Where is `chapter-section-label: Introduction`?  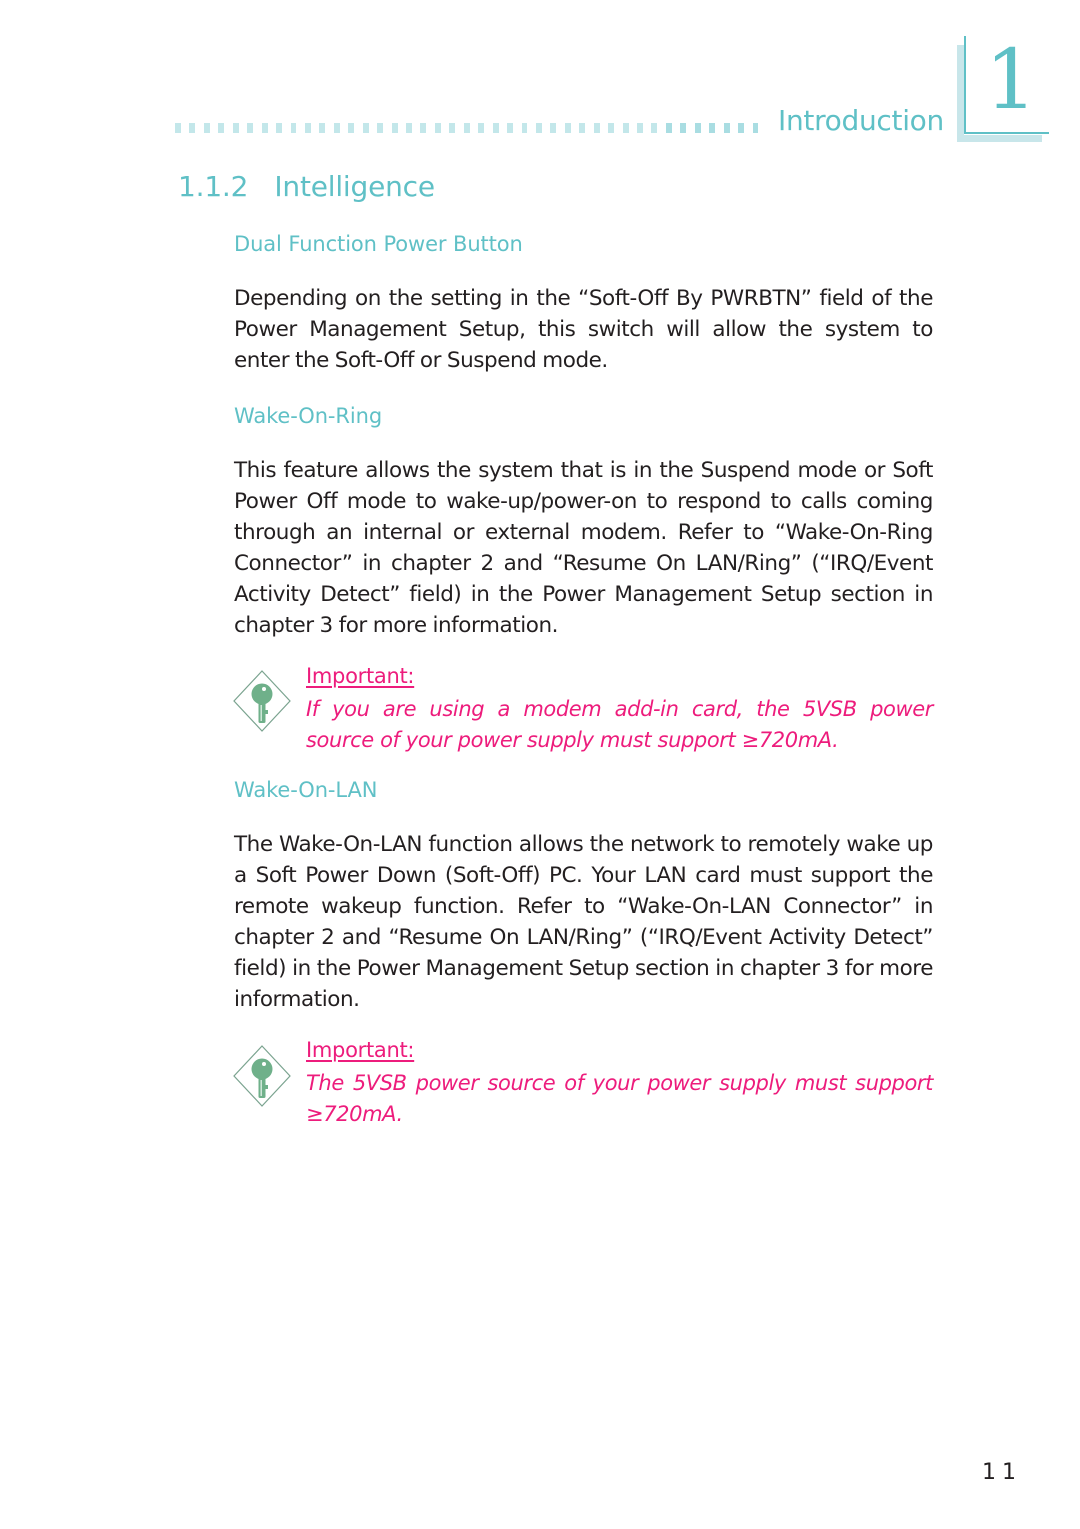 chapter-section-label: Introduction is located at coordinates (861, 120).